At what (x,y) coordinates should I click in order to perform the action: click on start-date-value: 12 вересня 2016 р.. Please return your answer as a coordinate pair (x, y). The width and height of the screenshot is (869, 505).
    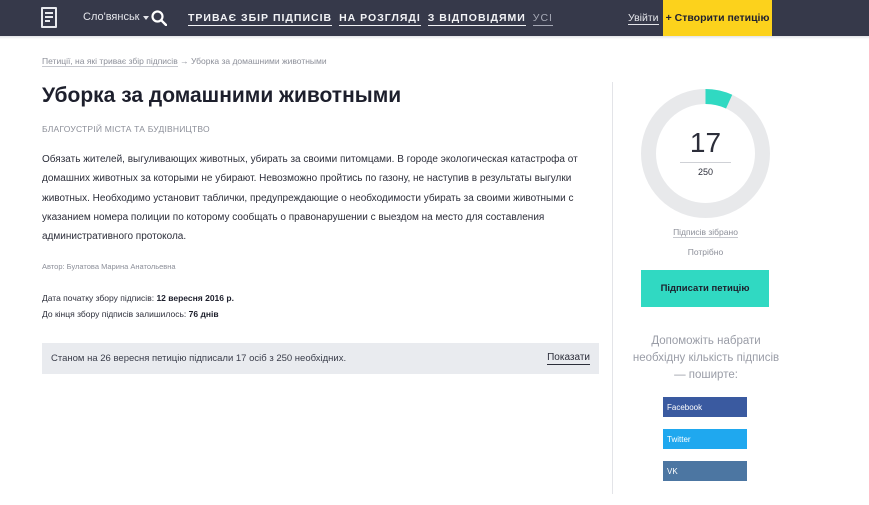
    Looking at the image, I should click on (195, 298).